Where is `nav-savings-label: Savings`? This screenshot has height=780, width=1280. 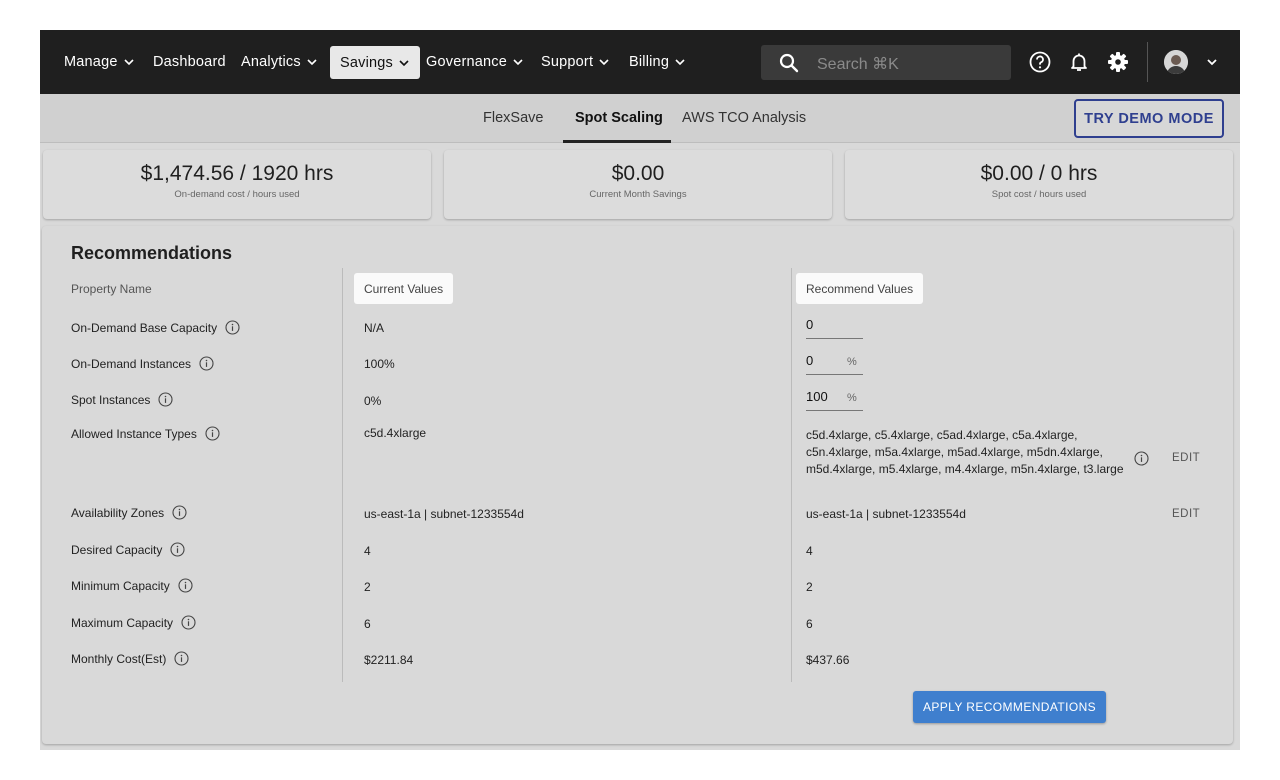 nav-savings-label: Savings is located at coordinates (366, 62).